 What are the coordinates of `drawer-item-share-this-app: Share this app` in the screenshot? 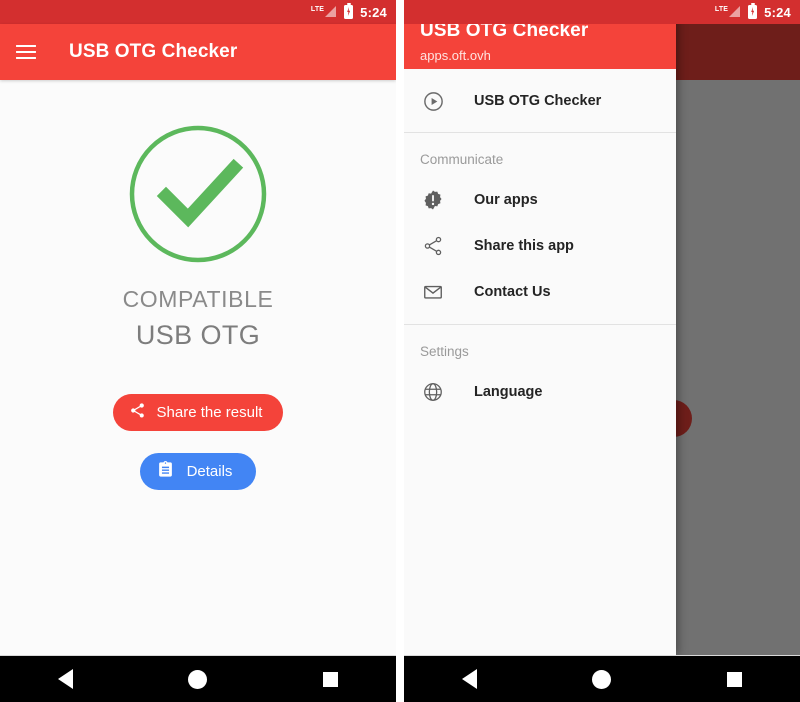 It's located at (540, 246).